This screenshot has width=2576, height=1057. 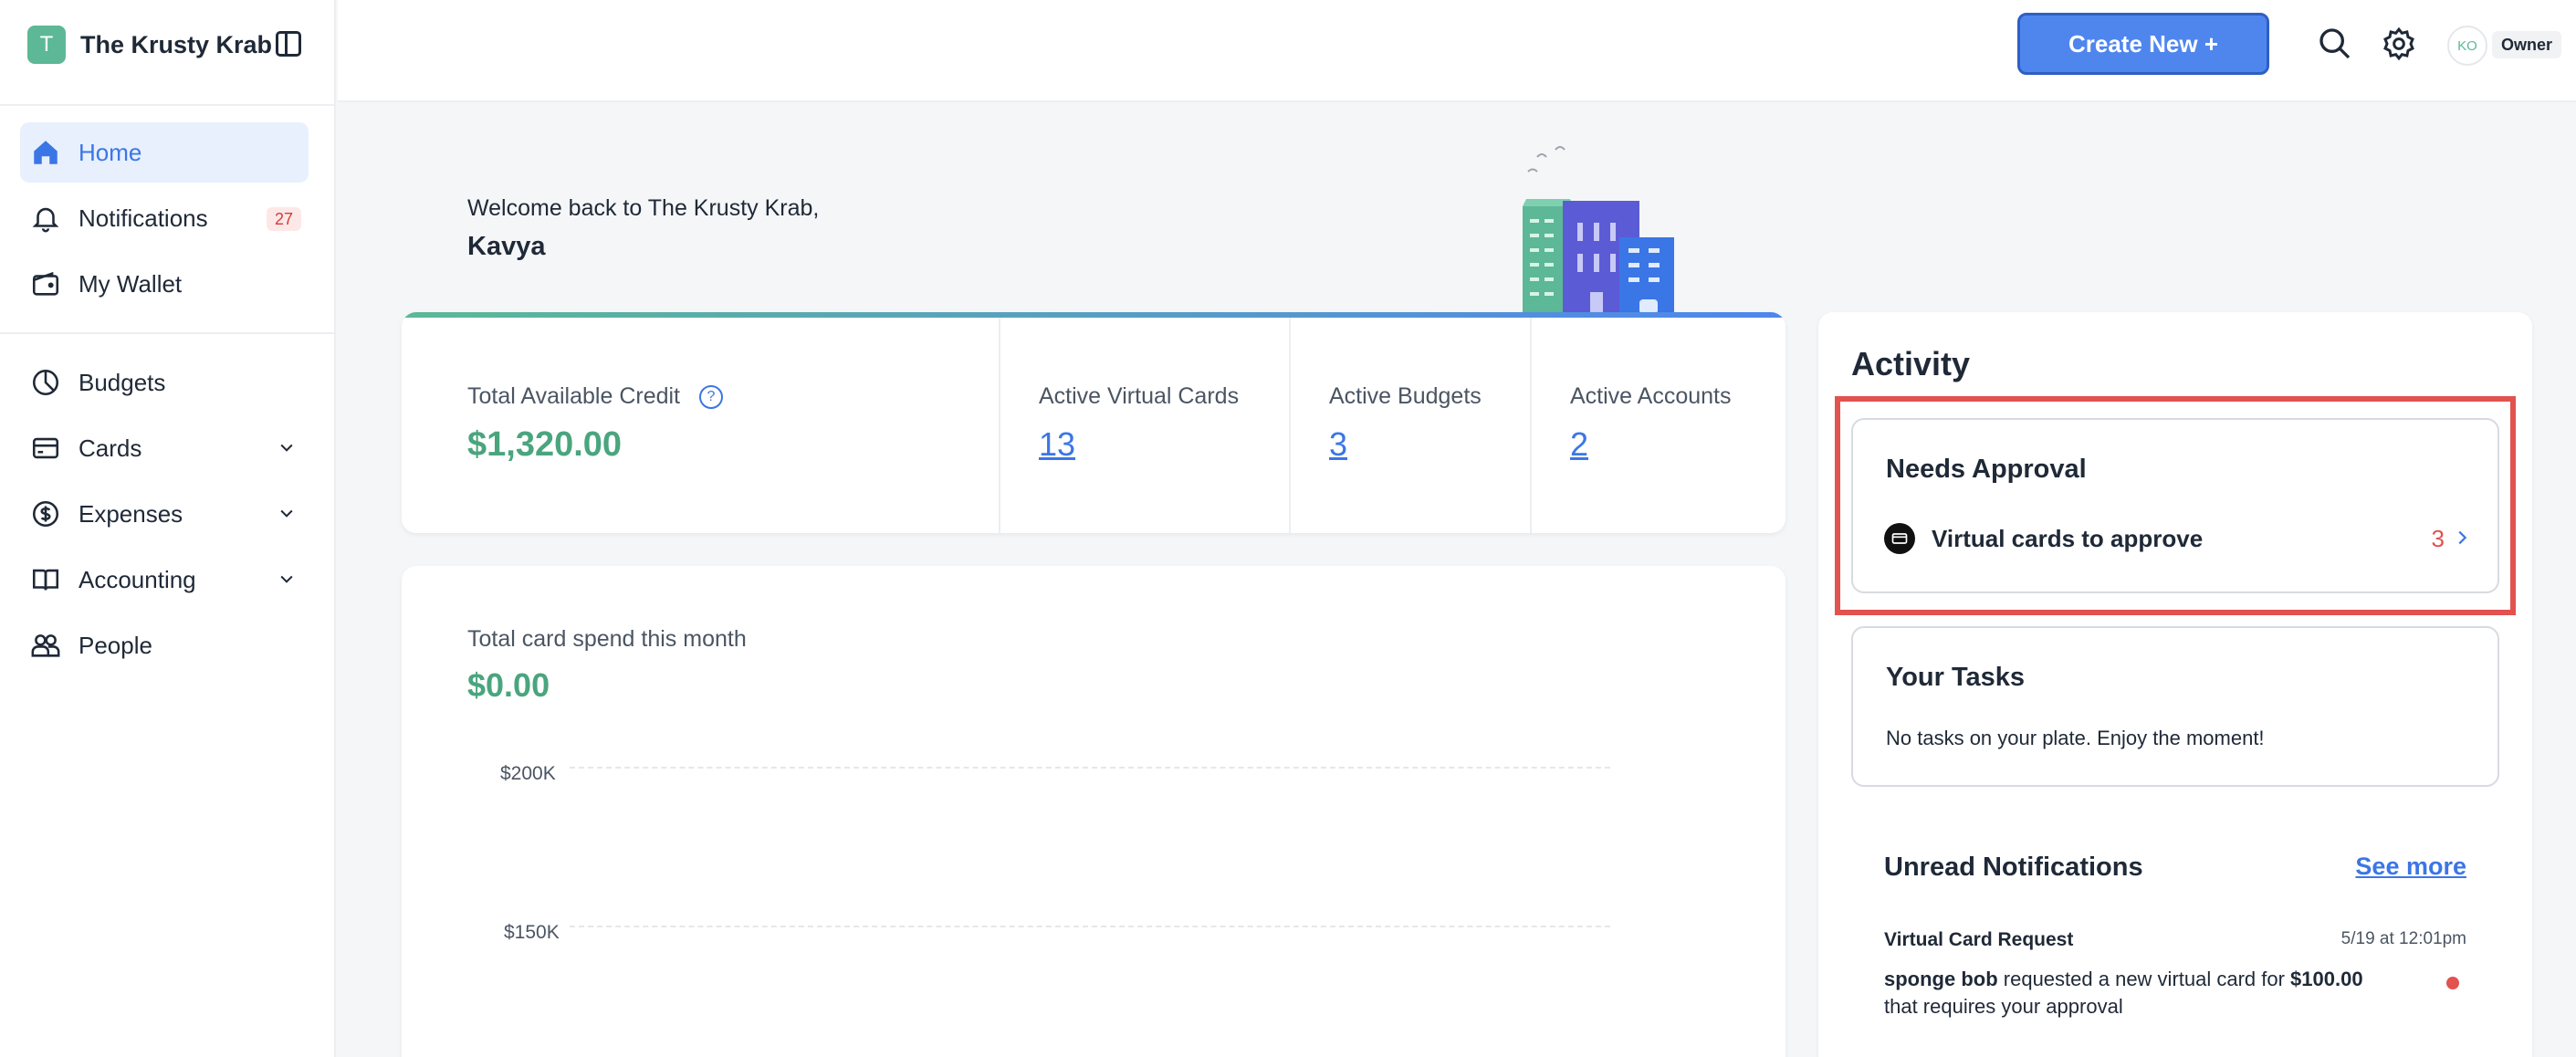 I want to click on unread-notifications-title: Unread Notifications, so click(x=2014, y=867).